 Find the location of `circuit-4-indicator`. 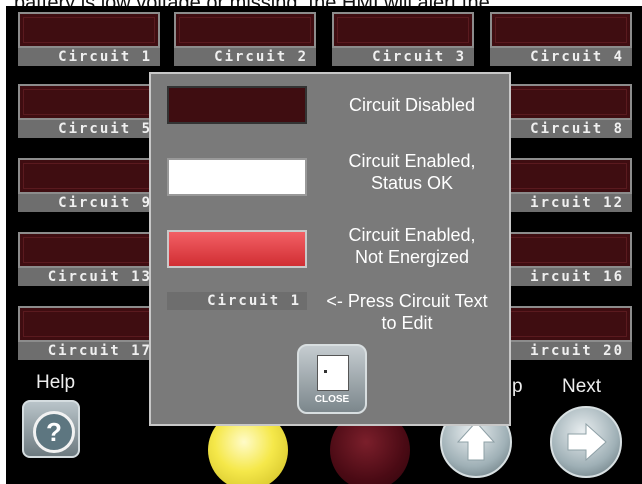

circuit-4-indicator is located at coordinates (561, 30).